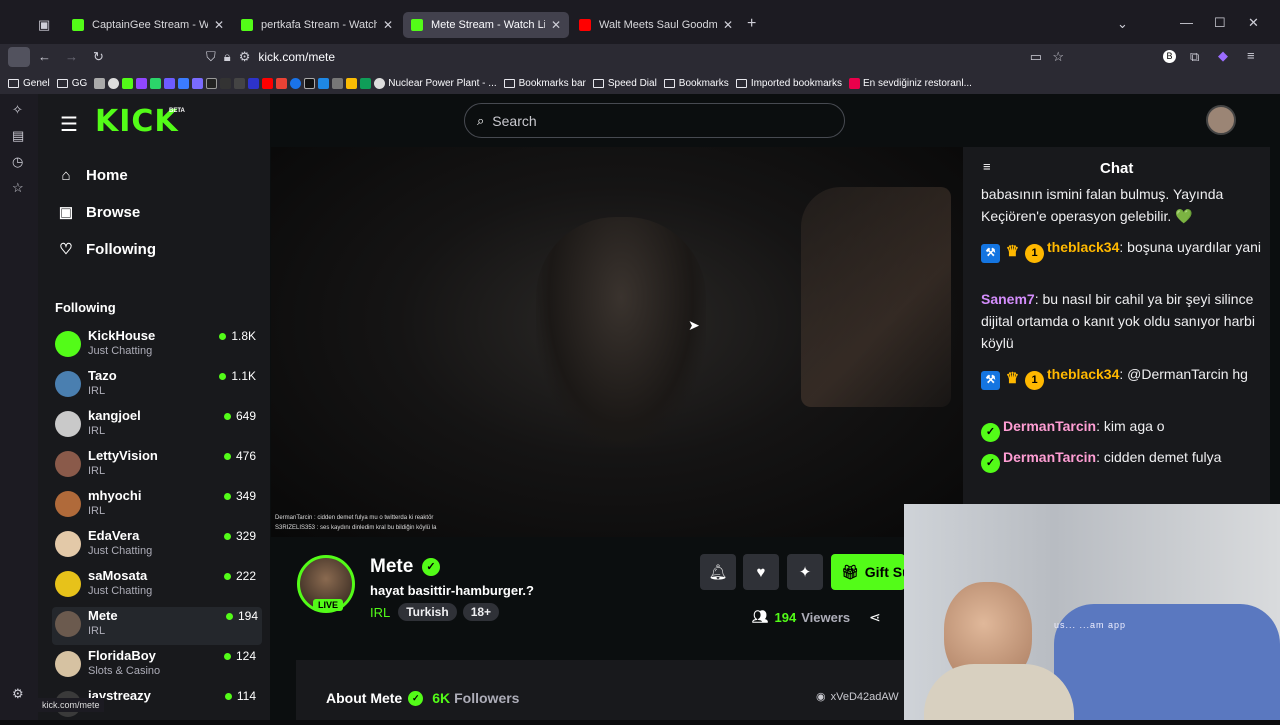 Image resolution: width=1280 pixels, height=725 pixels. I want to click on bookmark-folder: Speed Dial, so click(624, 83).